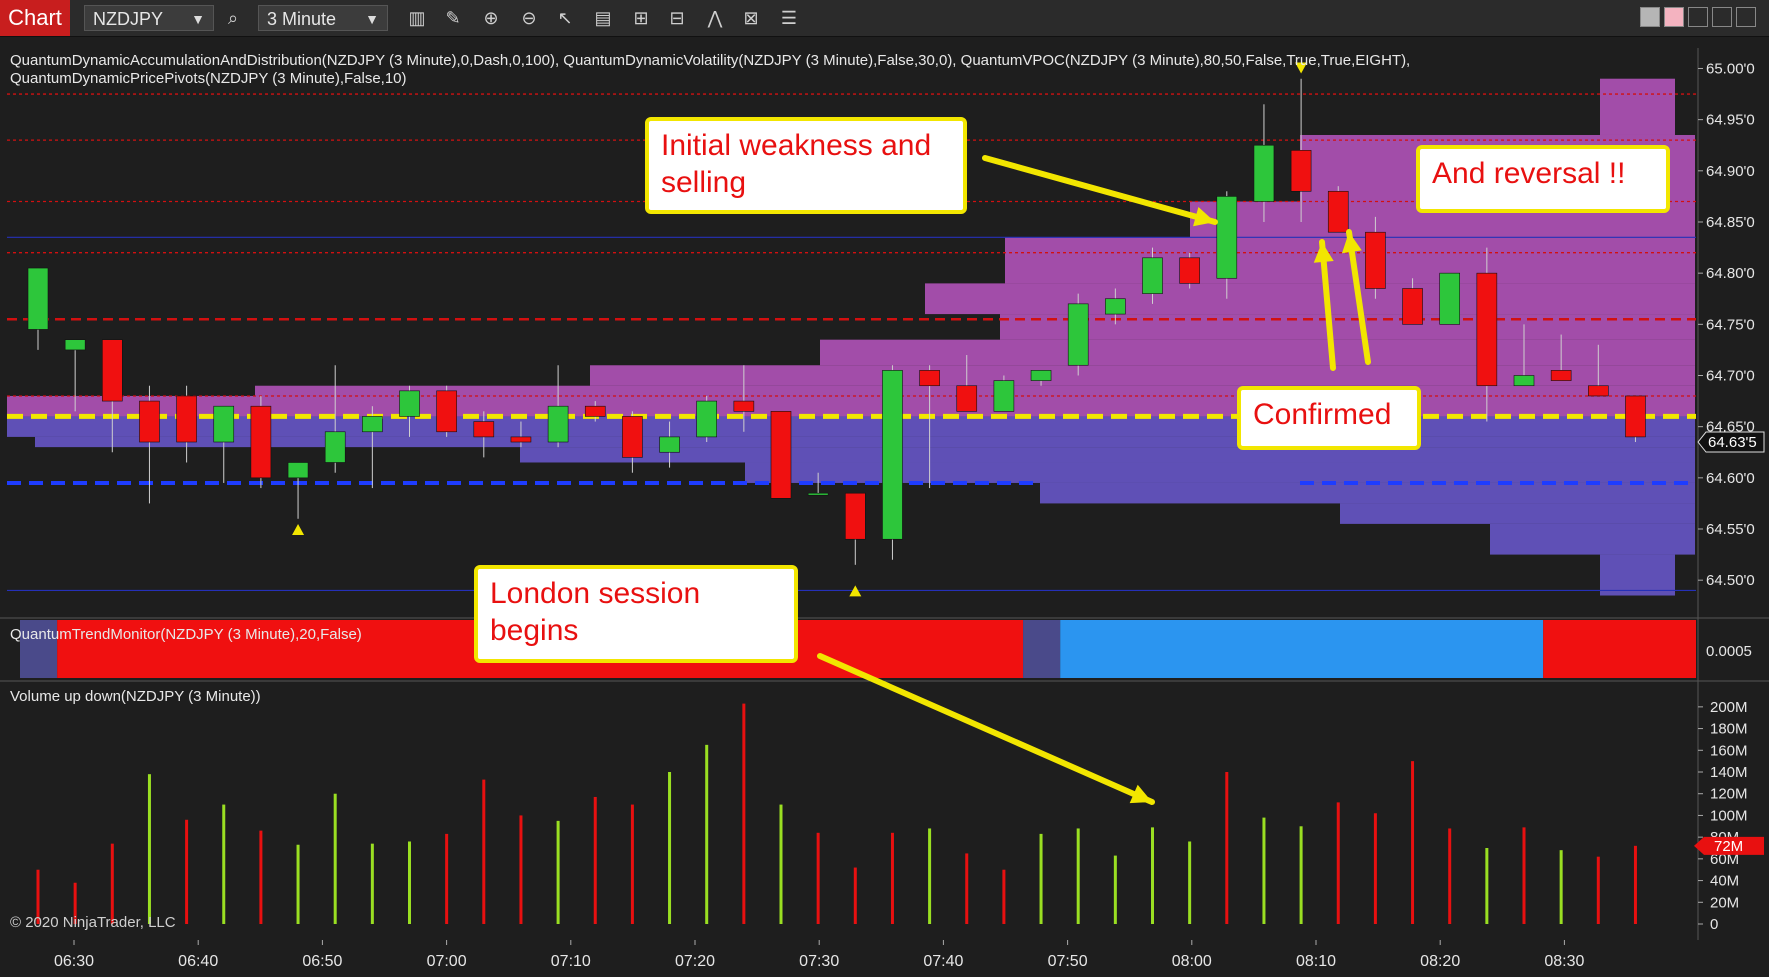 Image resolution: width=1769 pixels, height=977 pixels. Describe the element at coordinates (636, 614) in the screenshot. I see `callout-london-session: London session begins` at that location.